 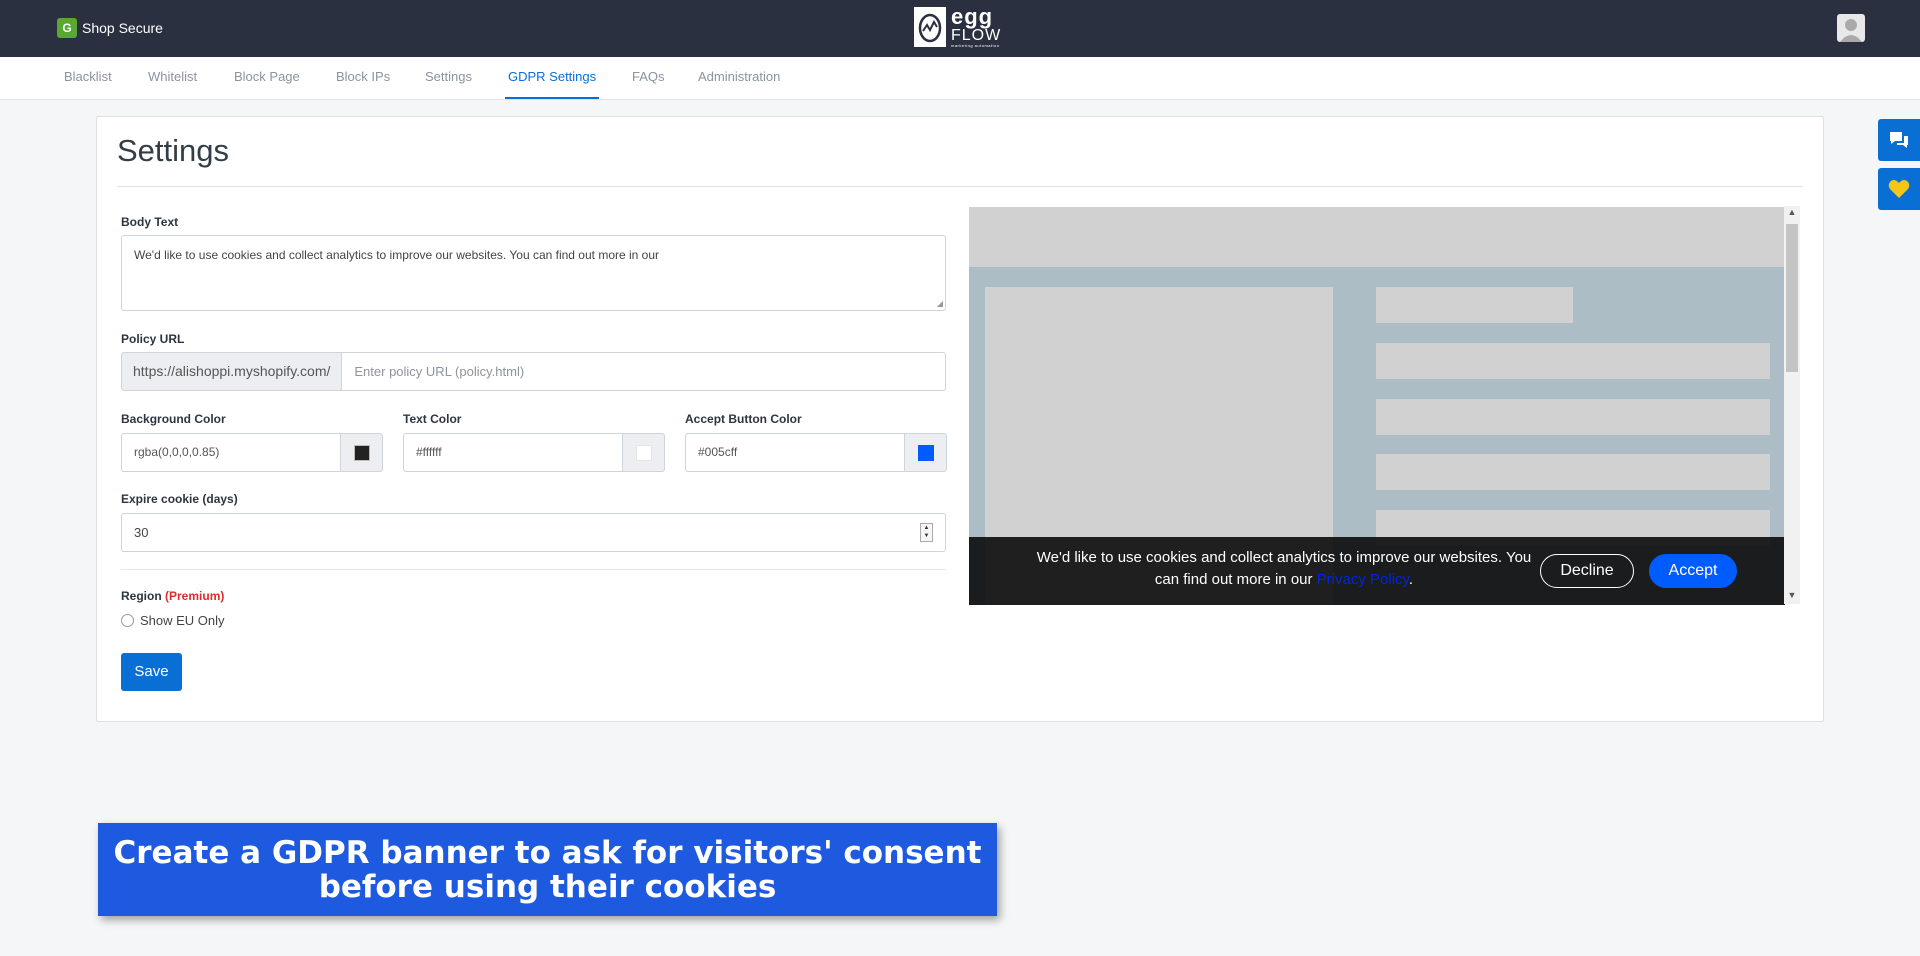 What do you see at coordinates (975, 45) in the screenshot?
I see `logo-tagline: marketing automation` at bounding box center [975, 45].